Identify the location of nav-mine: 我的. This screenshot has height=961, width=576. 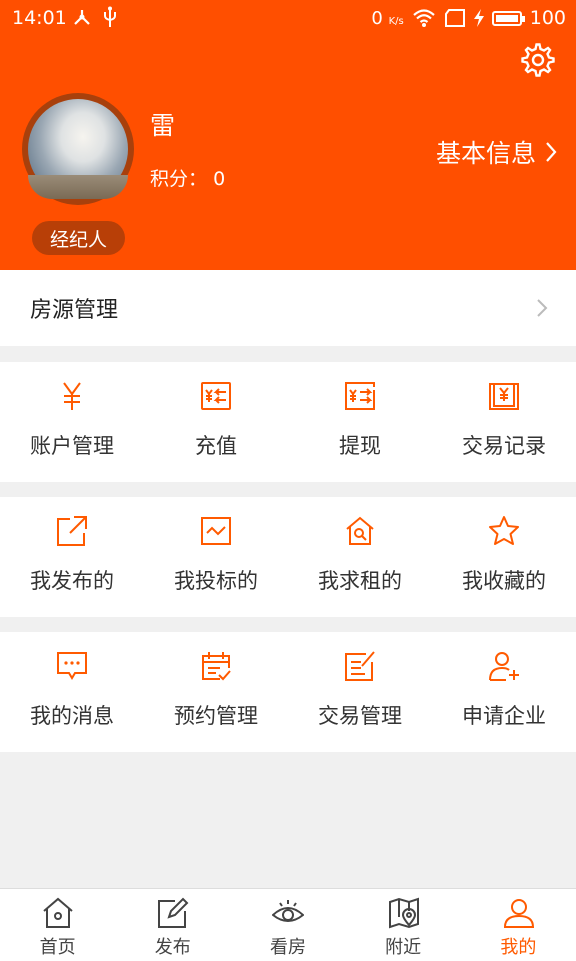
(518, 925).